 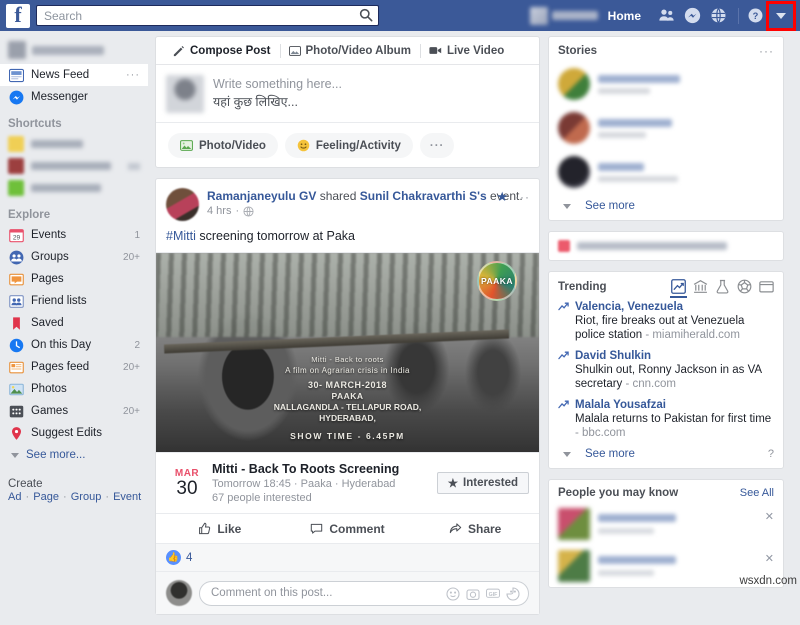 What do you see at coordinates (473, 594) in the screenshot?
I see `camera-icon` at bounding box center [473, 594].